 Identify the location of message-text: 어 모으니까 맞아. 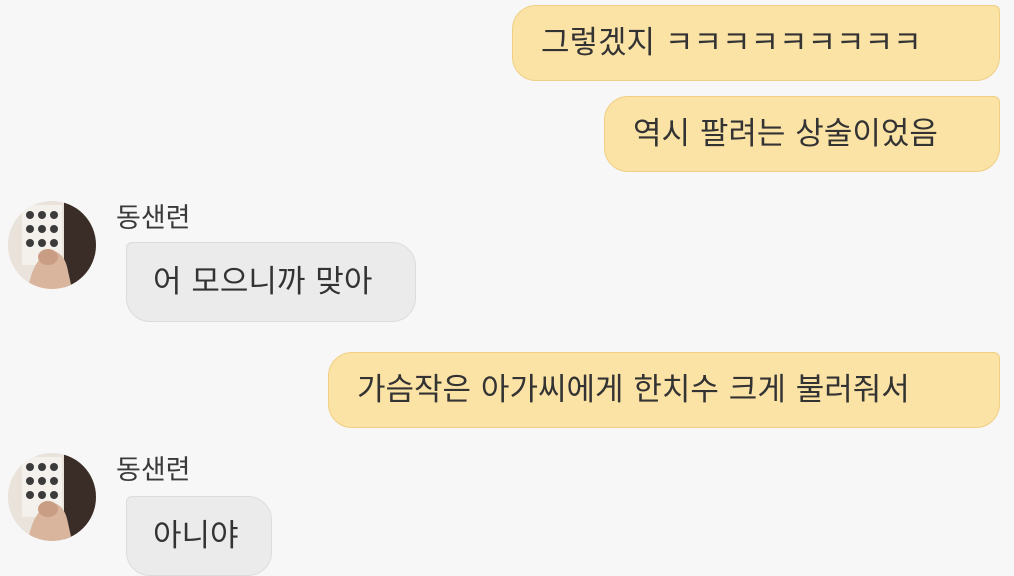
(263, 281).